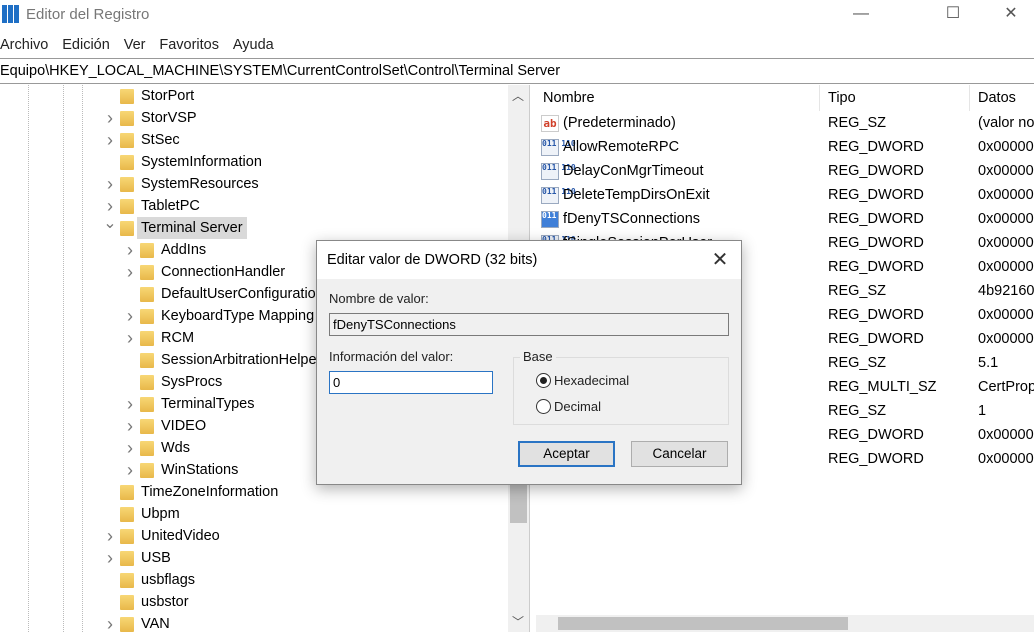 Image resolution: width=1034 pixels, height=632 pixels. Describe the element at coordinates (861, 15) in the screenshot. I see `minimize-button: —` at that location.